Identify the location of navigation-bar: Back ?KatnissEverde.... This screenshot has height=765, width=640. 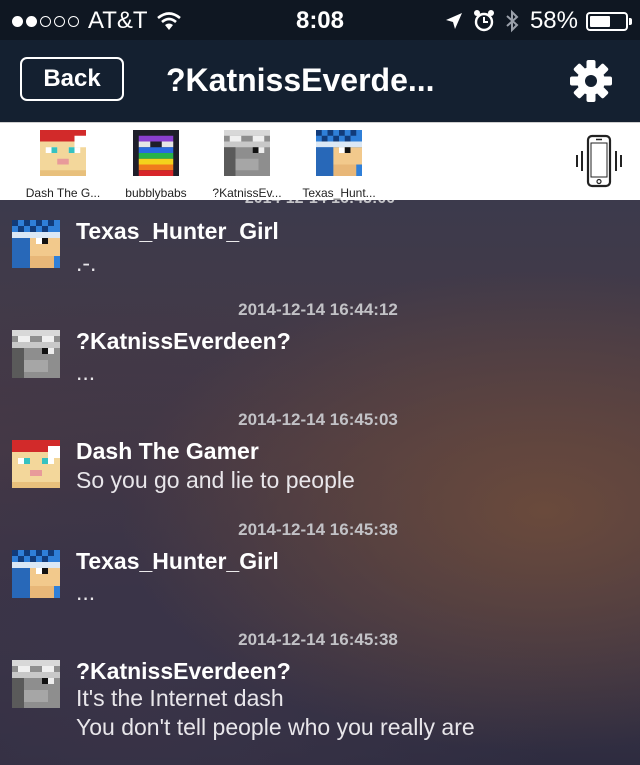
(320, 81).